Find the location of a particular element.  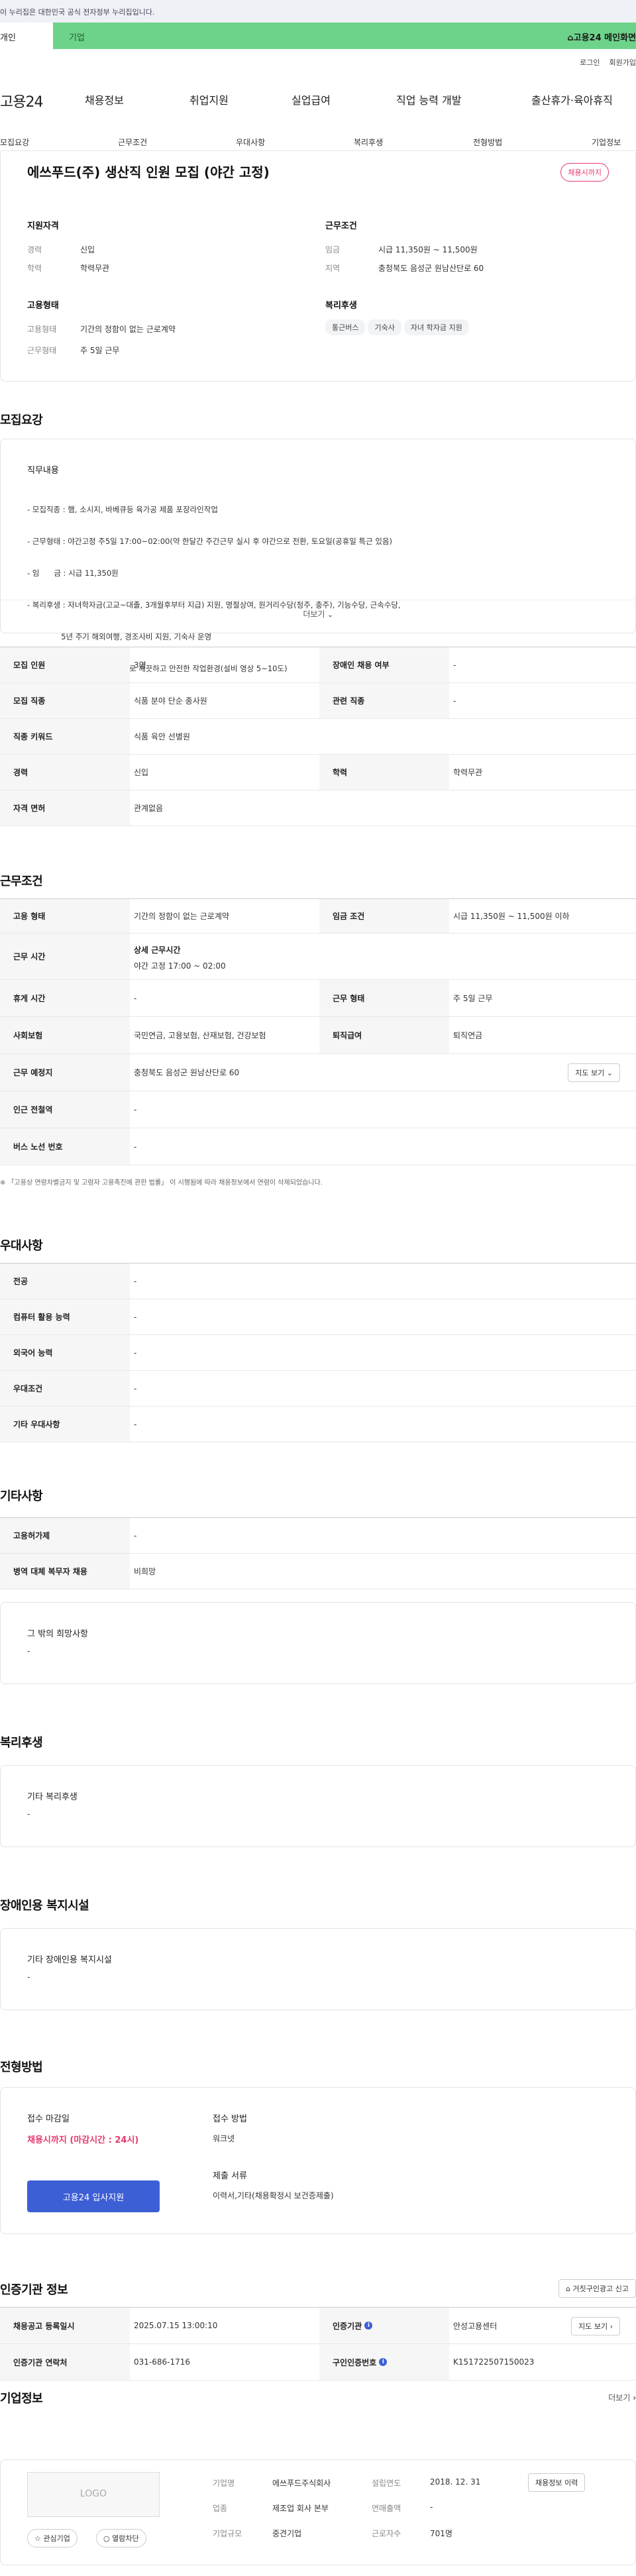

map-button-label: 지도 보기 is located at coordinates (593, 2326).